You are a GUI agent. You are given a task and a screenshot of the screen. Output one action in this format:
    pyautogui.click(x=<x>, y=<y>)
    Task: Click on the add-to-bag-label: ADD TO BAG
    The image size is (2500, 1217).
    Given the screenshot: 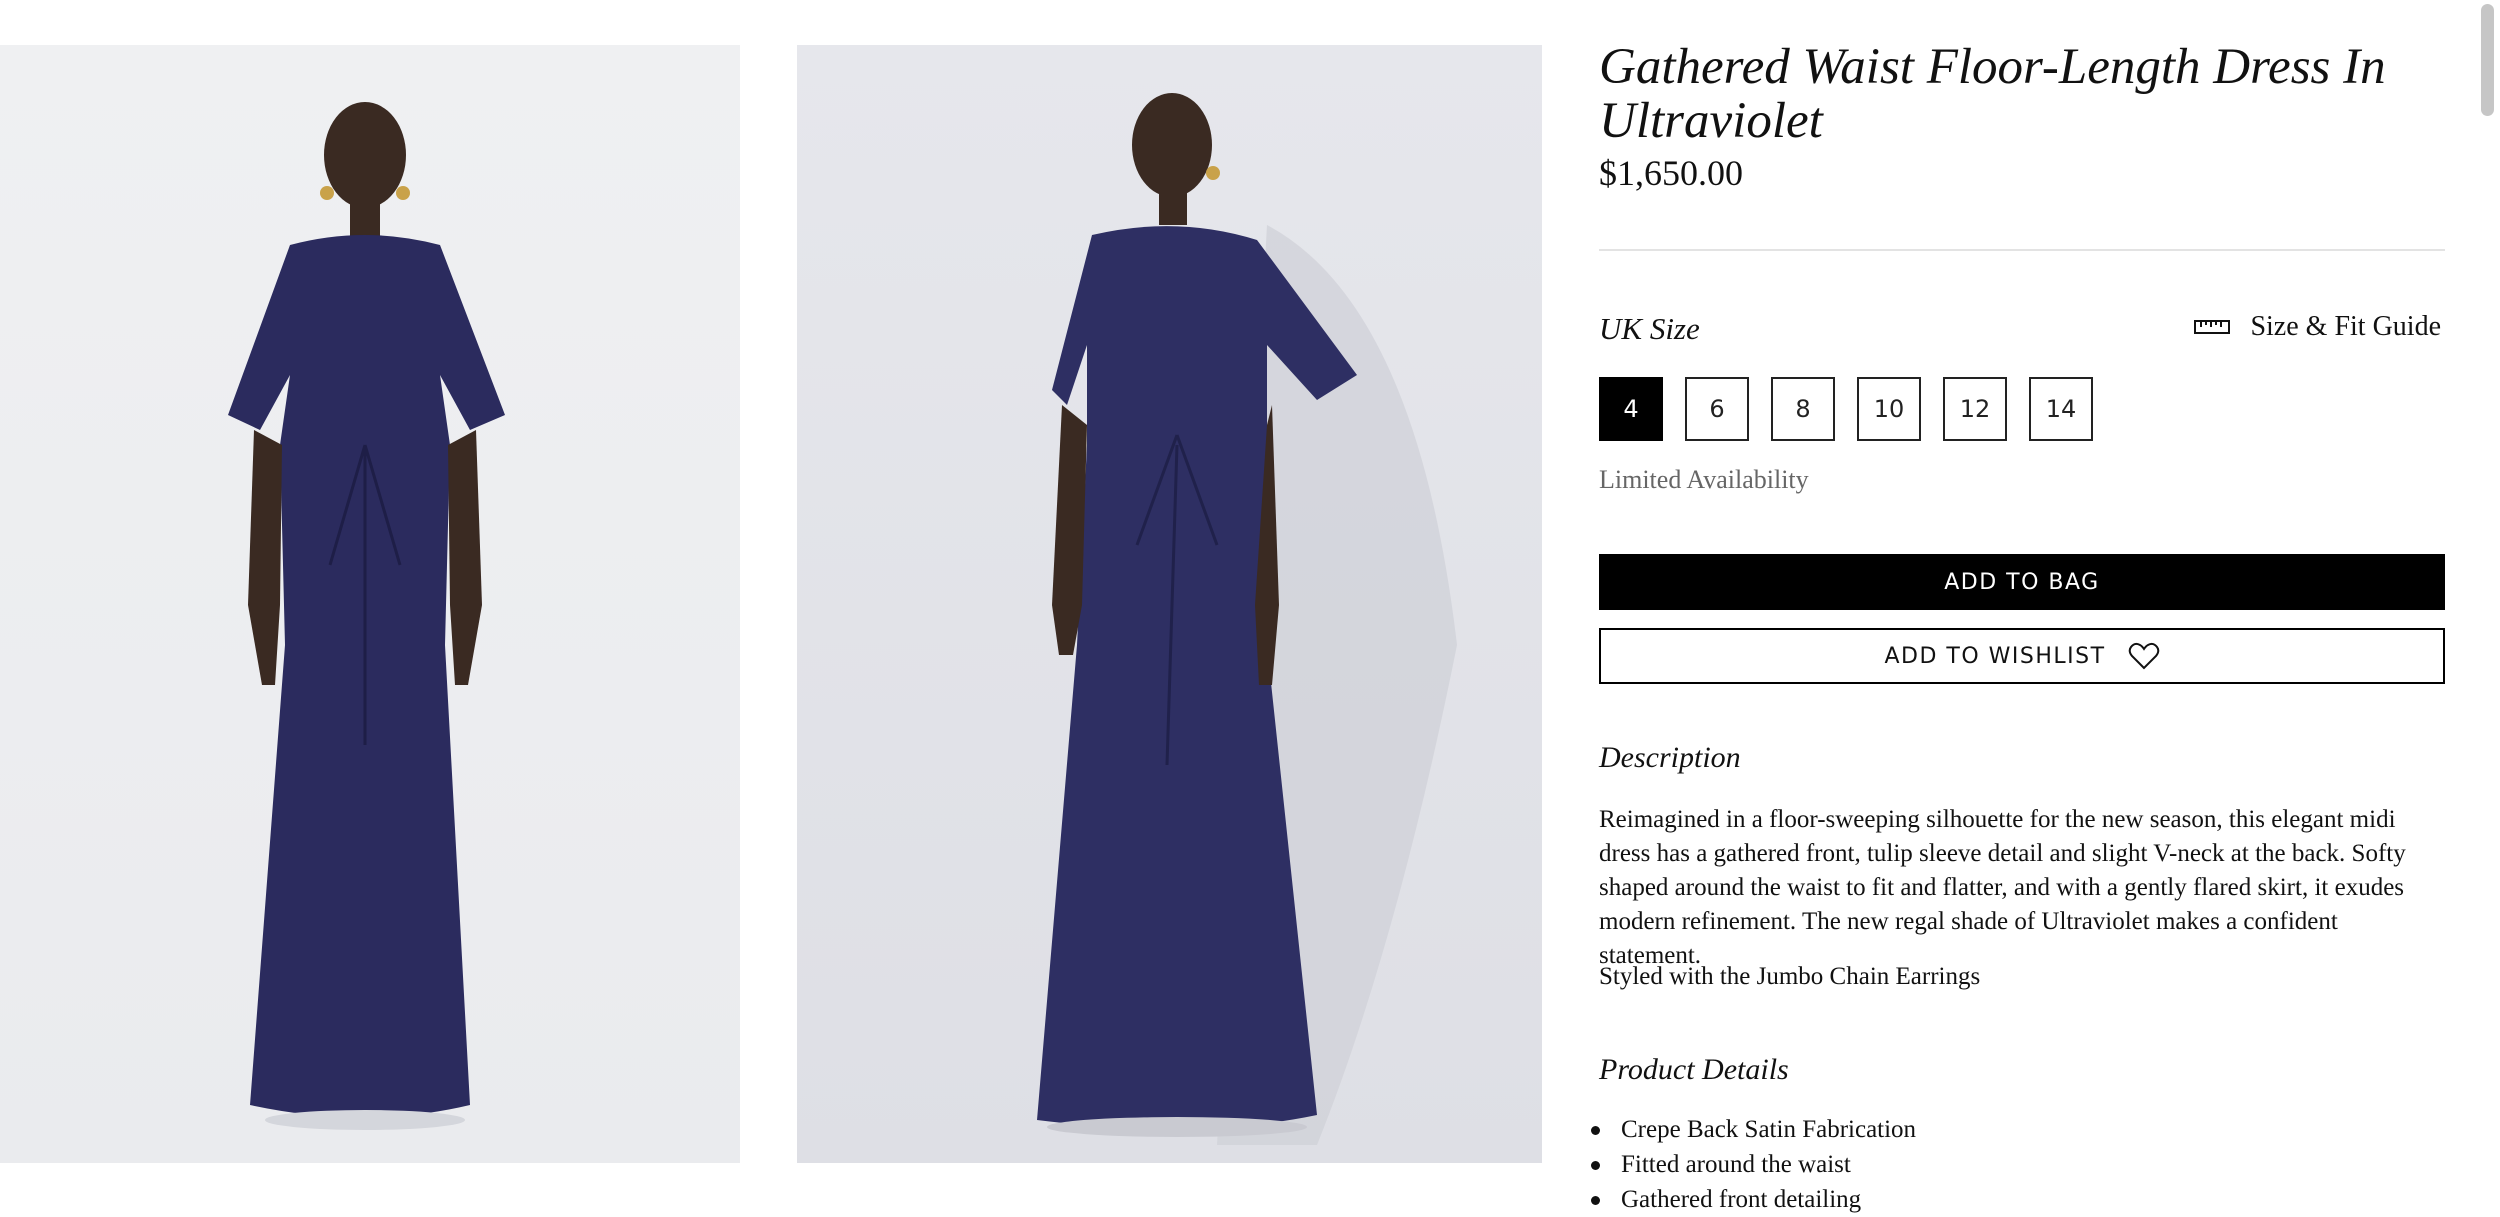 What is the action you would take?
    pyautogui.click(x=2022, y=582)
    